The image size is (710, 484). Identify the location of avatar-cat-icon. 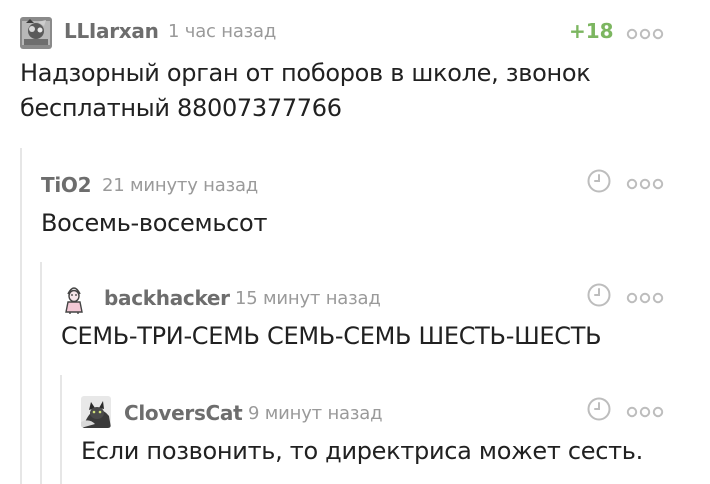
(96, 412).